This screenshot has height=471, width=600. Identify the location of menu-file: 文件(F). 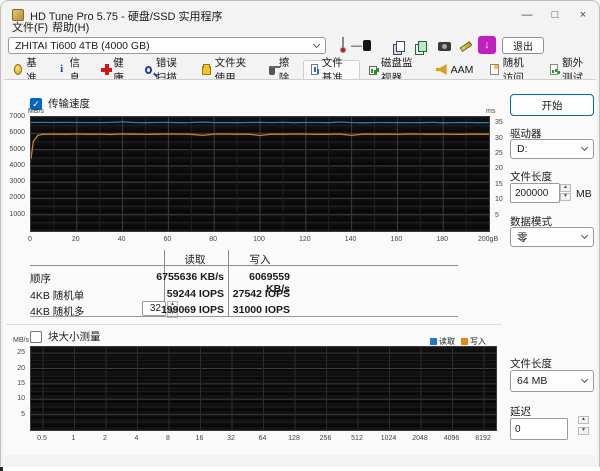
(30, 27).